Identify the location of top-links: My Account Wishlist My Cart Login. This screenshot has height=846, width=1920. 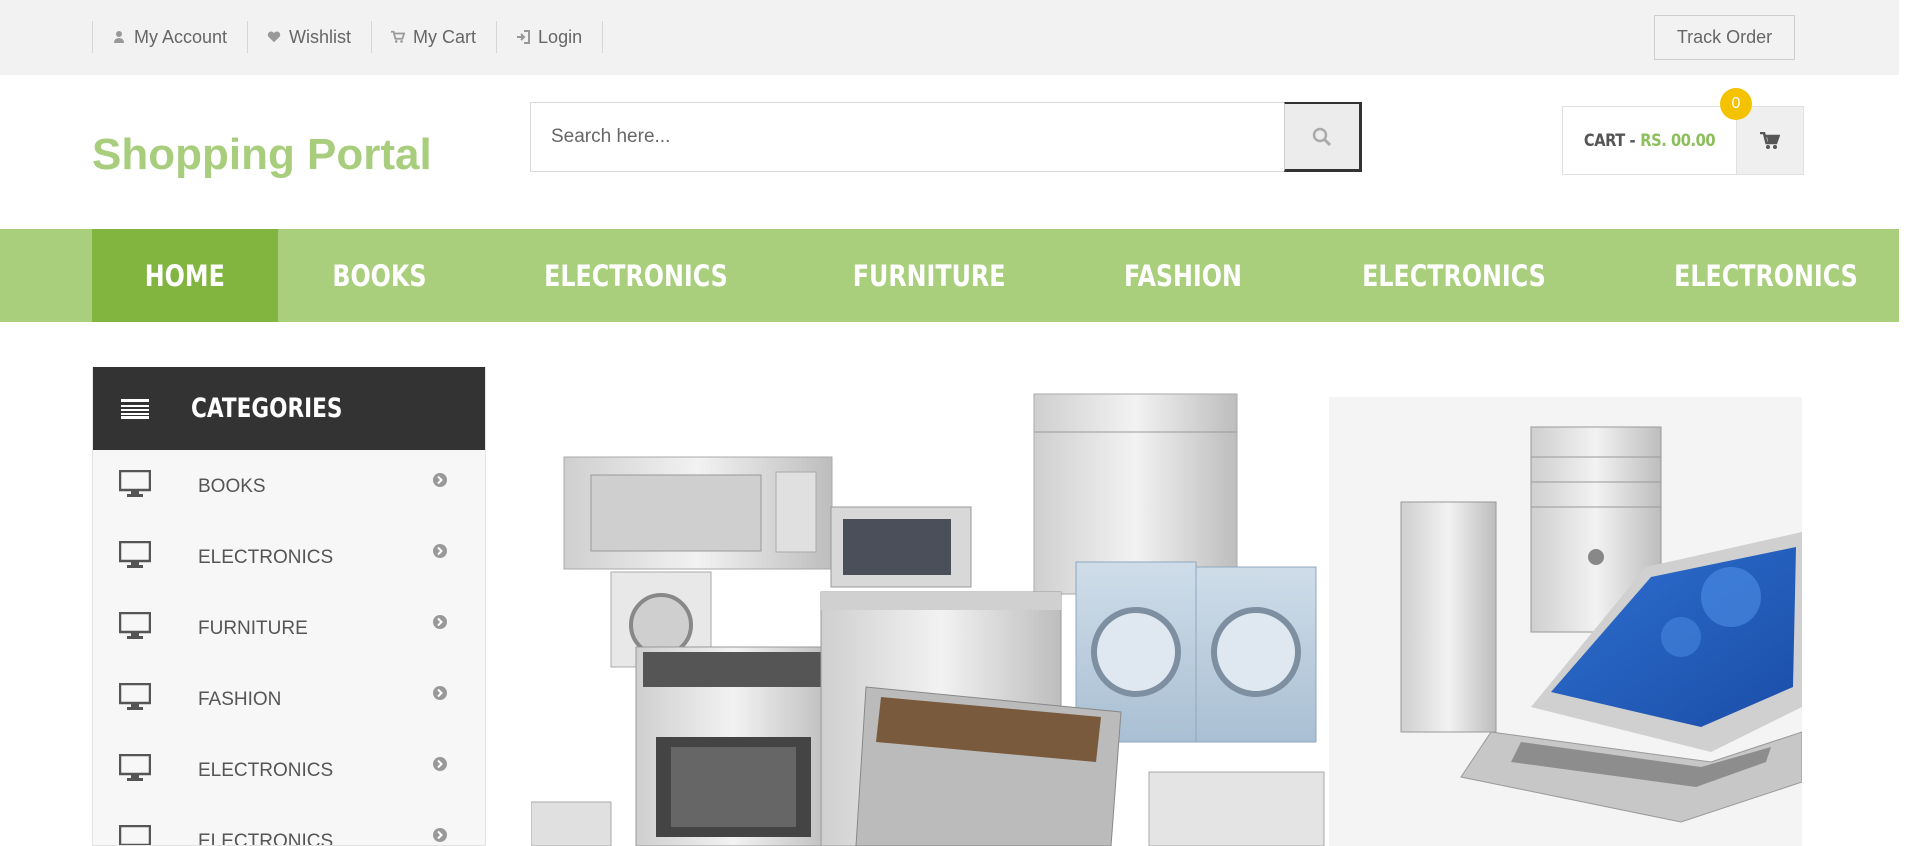
(348, 37).